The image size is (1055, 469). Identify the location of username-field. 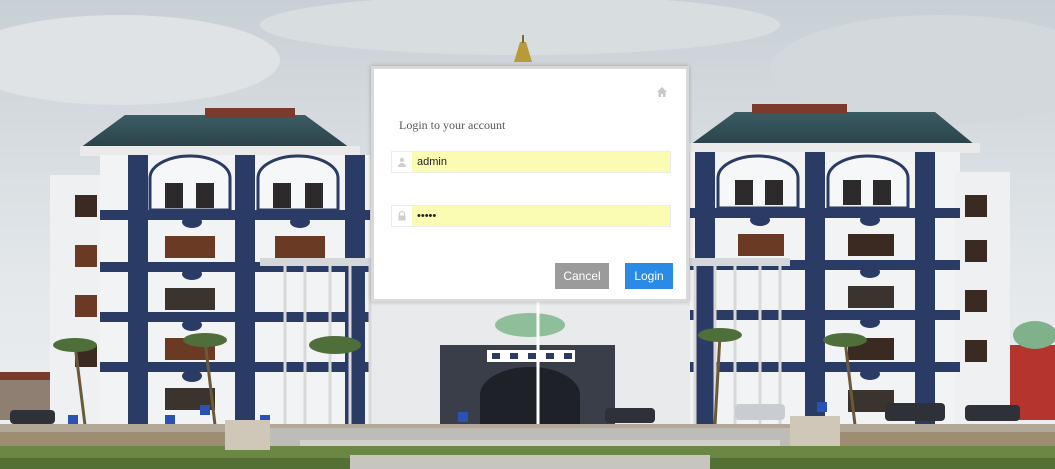
(531, 162).